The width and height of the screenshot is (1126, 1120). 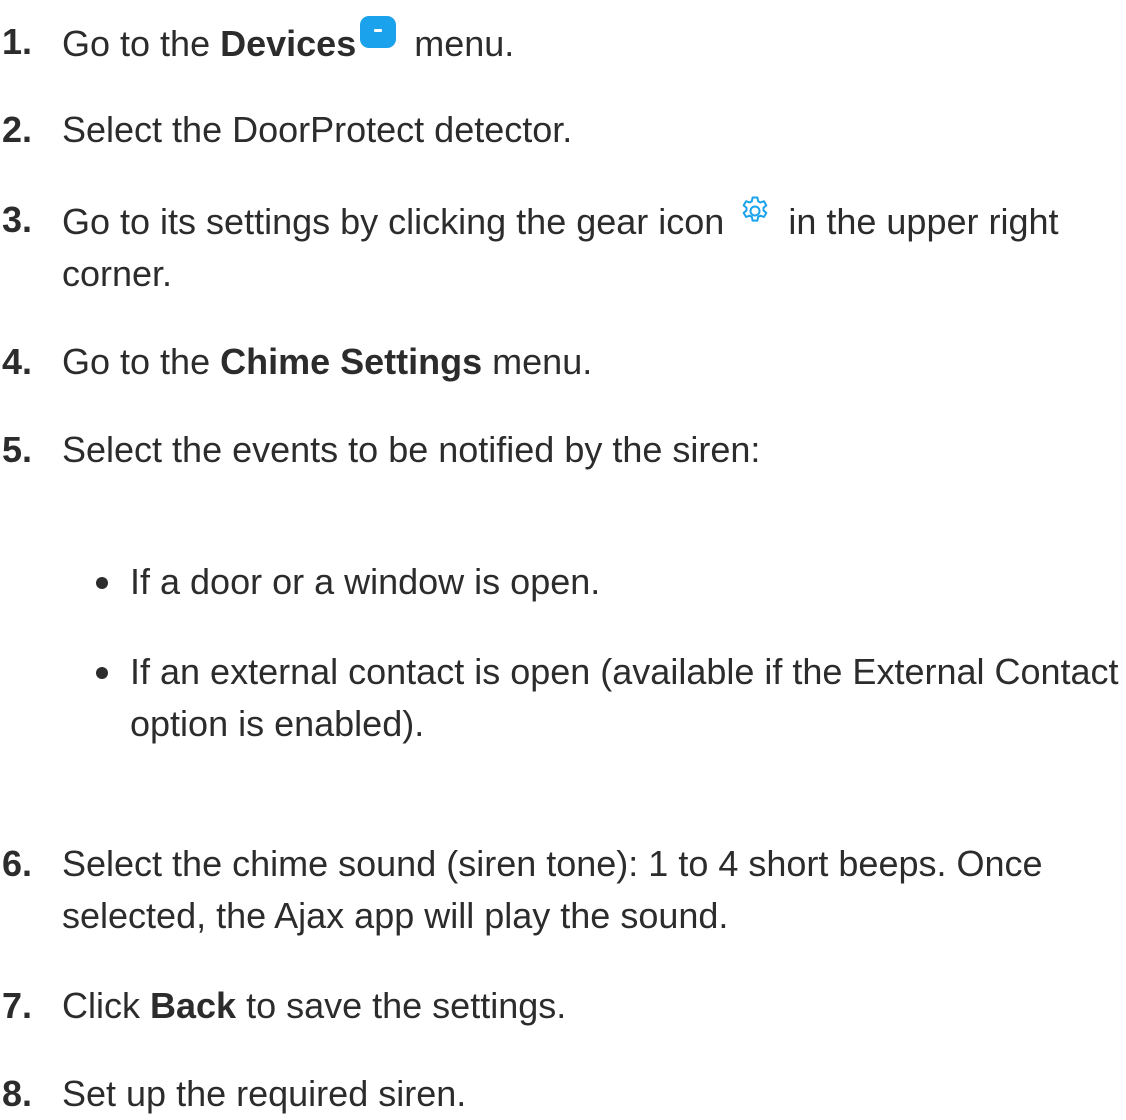 What do you see at coordinates (378, 32) in the screenshot?
I see `devices-icon` at bounding box center [378, 32].